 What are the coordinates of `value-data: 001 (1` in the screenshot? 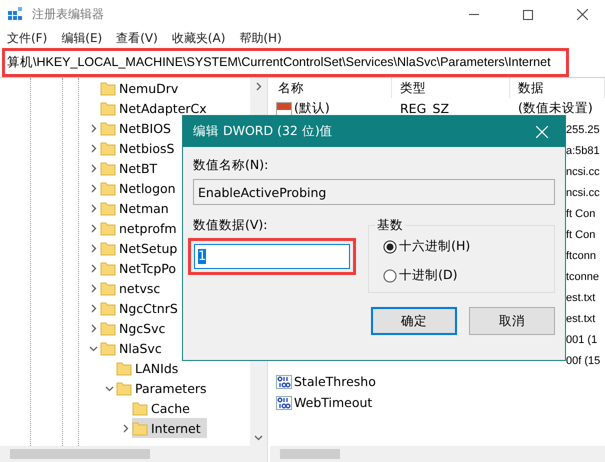 It's located at (582, 340).